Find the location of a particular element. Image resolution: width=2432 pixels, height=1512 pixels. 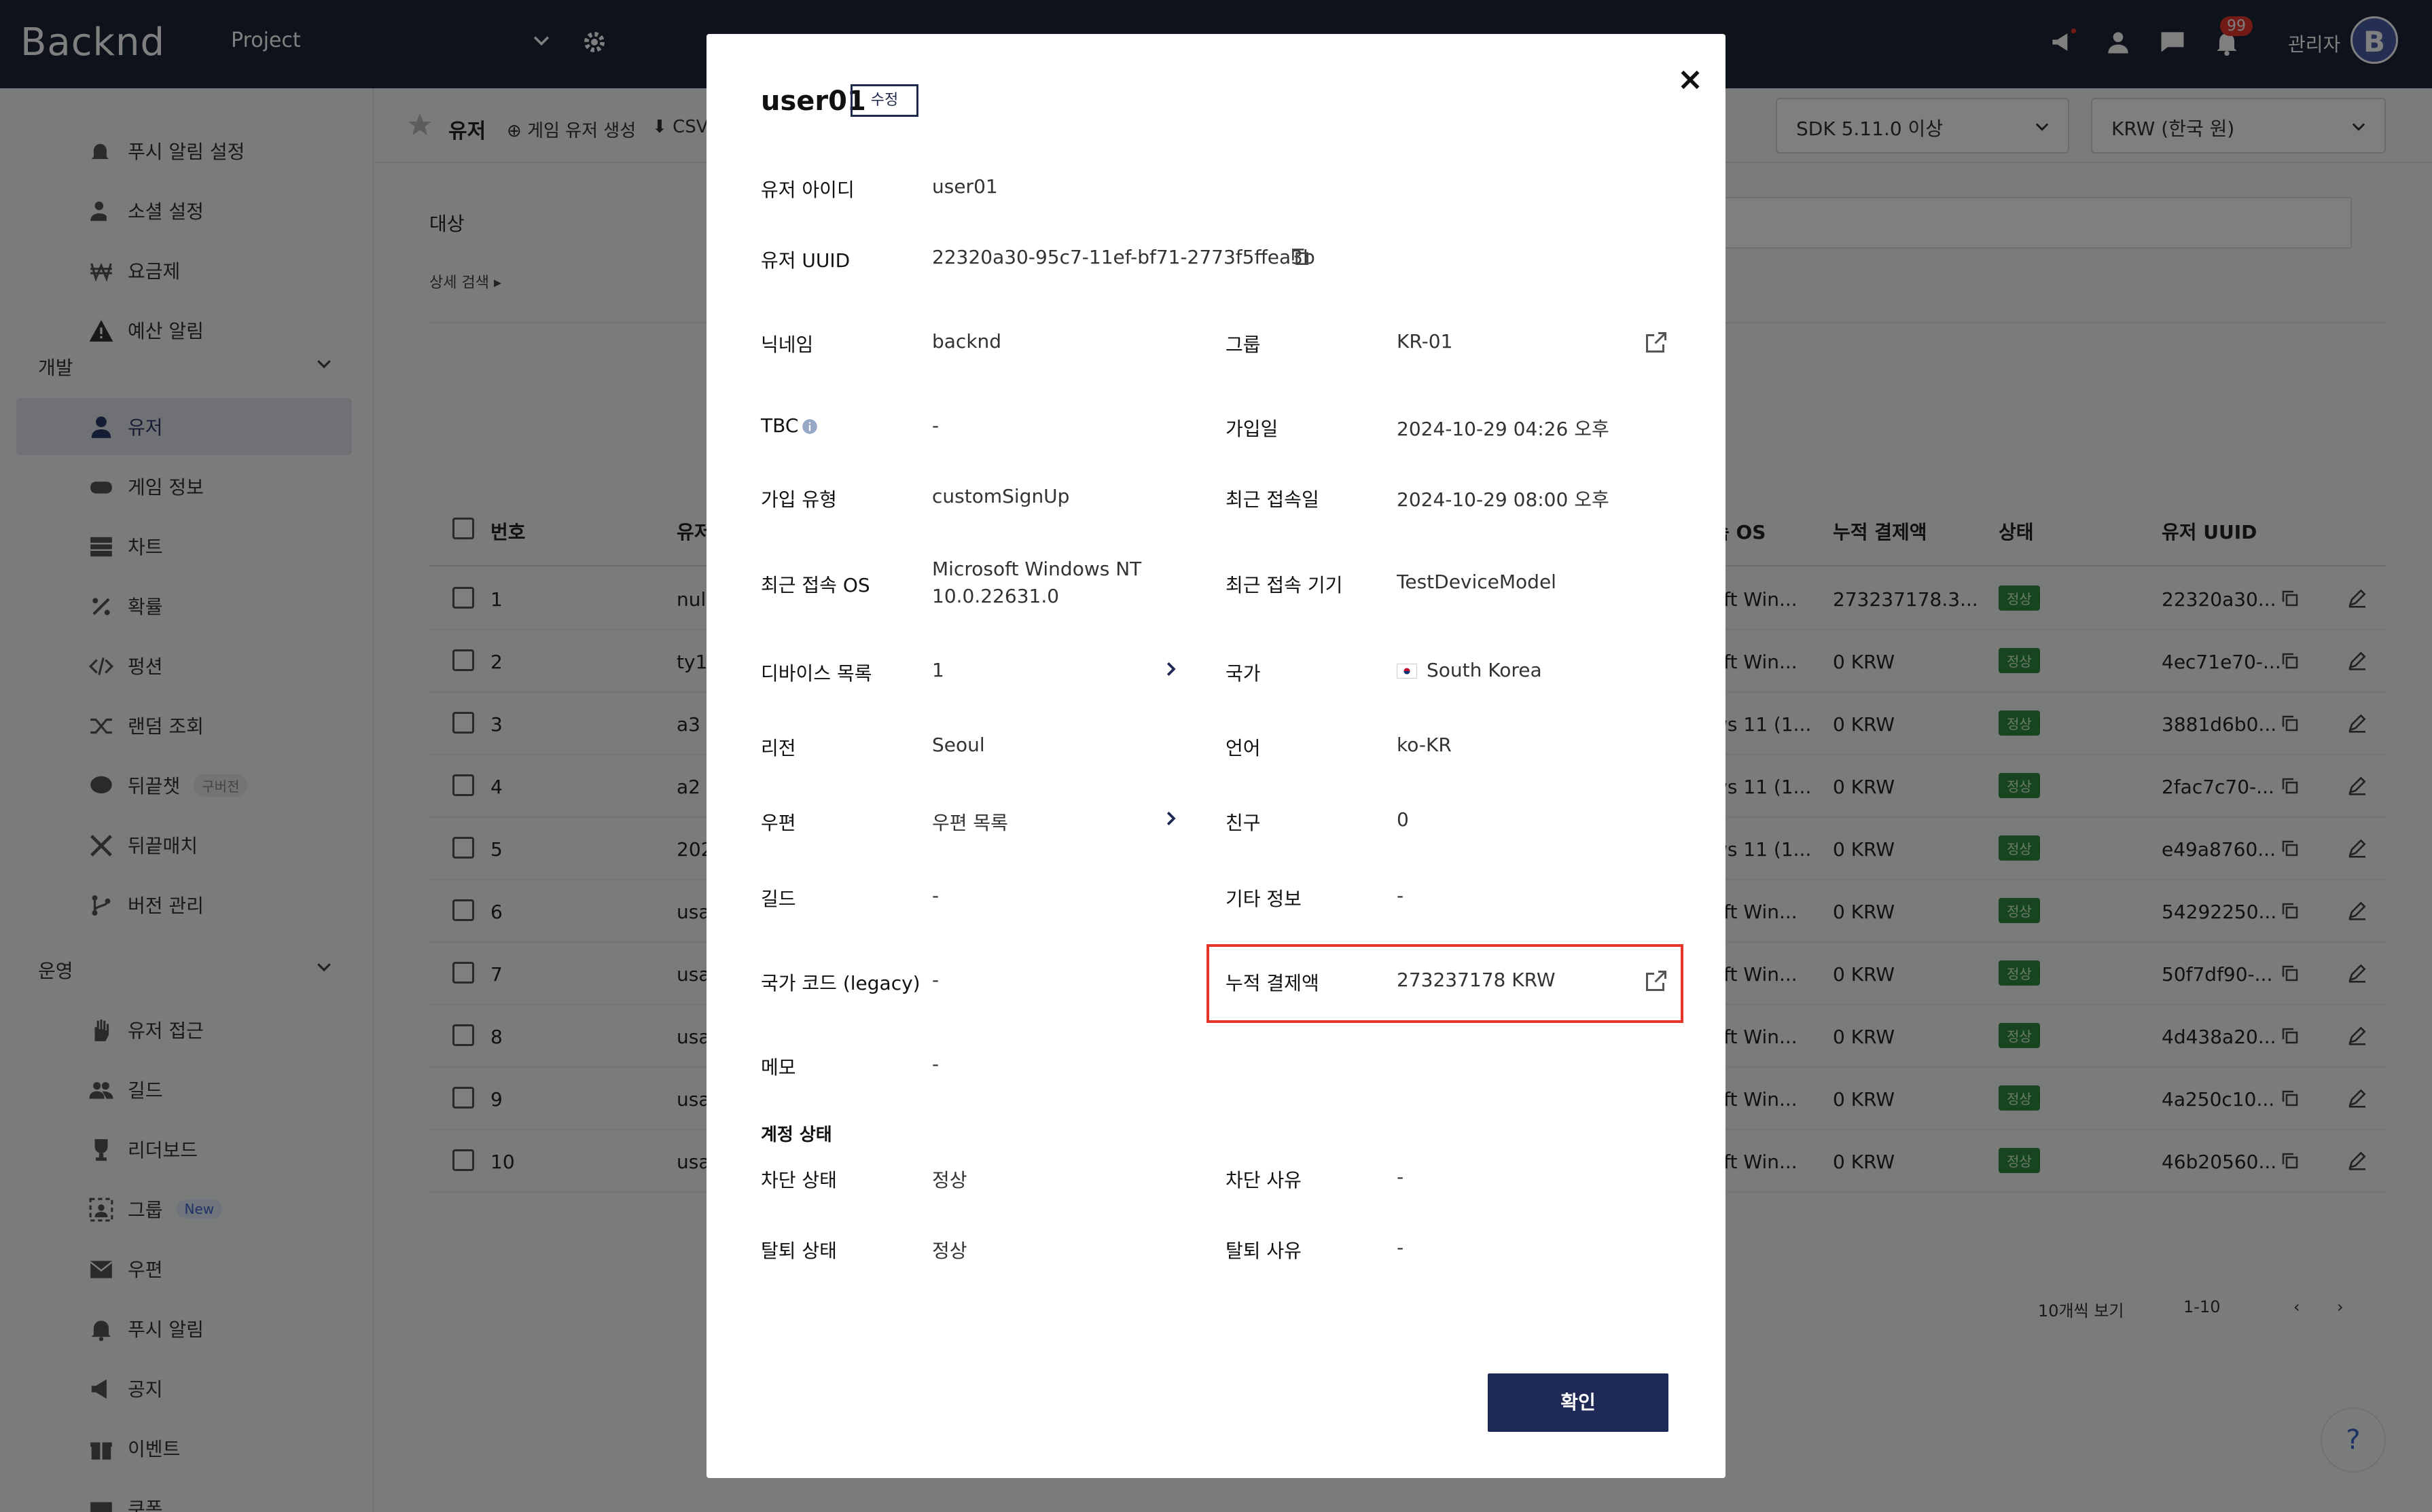

mail-value: 우편 목록 is located at coordinates (970, 823).